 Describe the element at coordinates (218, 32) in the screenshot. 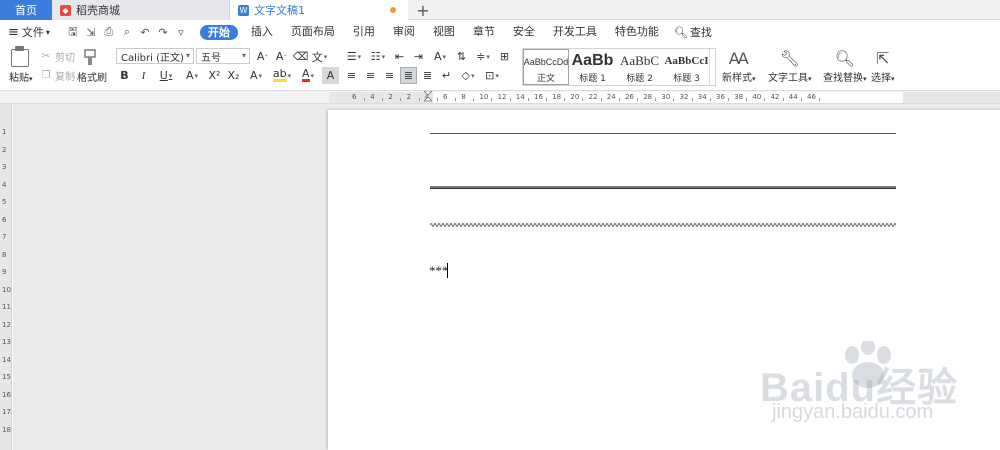

I see `tab-start: 开始` at that location.